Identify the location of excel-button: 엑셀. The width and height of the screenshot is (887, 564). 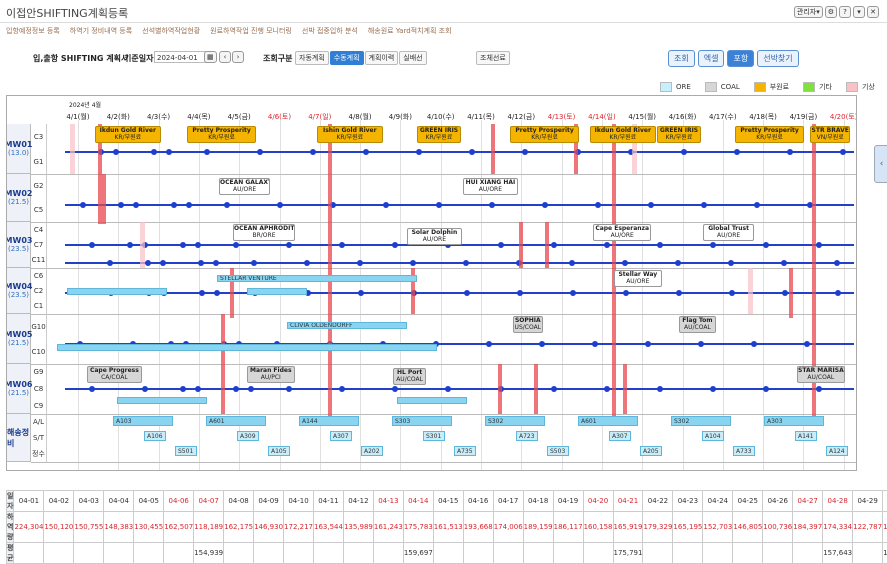
(711, 58).